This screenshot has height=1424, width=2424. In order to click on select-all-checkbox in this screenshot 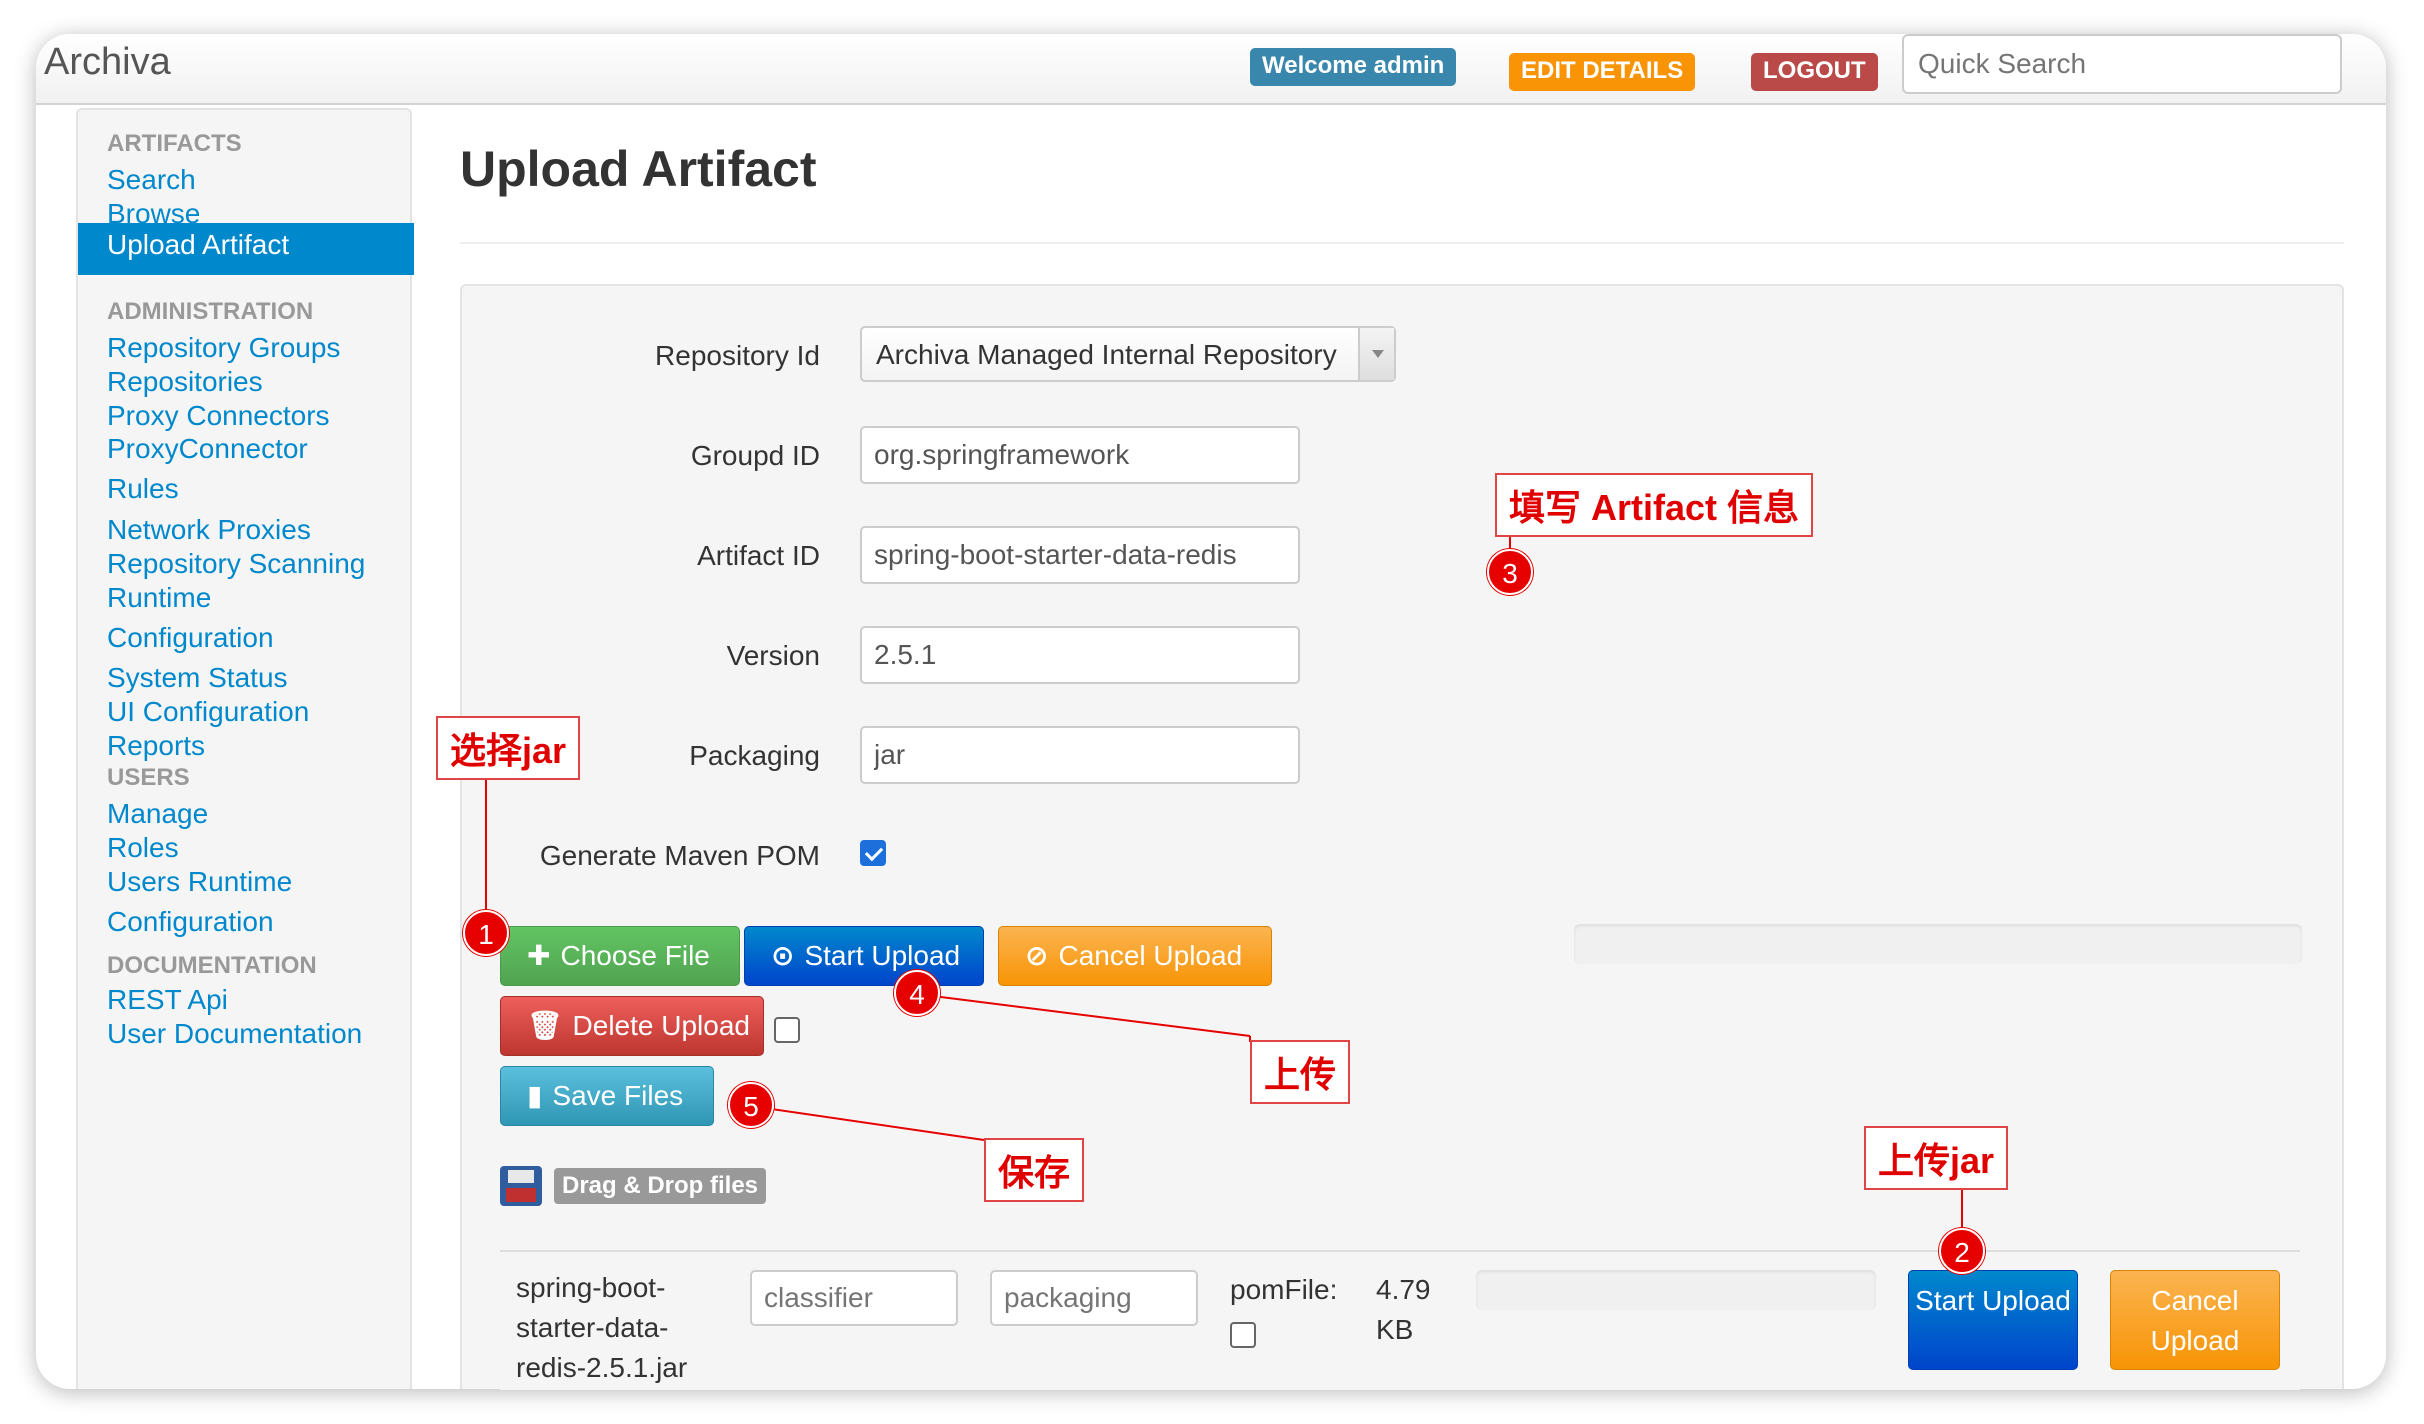, I will do `click(787, 1030)`.